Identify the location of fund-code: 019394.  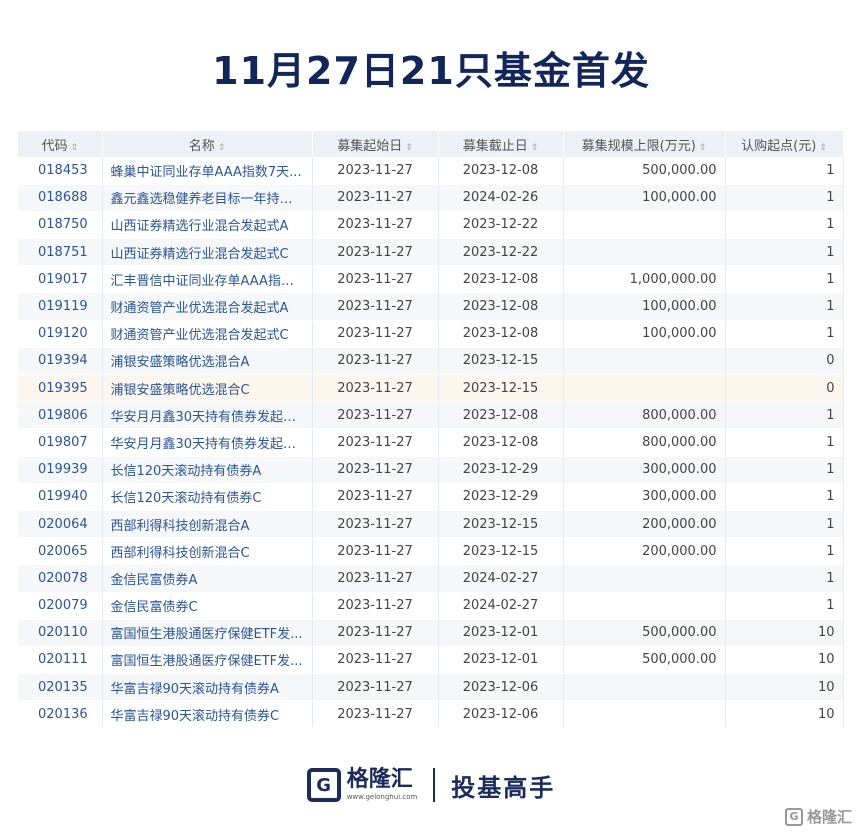
(60, 361).